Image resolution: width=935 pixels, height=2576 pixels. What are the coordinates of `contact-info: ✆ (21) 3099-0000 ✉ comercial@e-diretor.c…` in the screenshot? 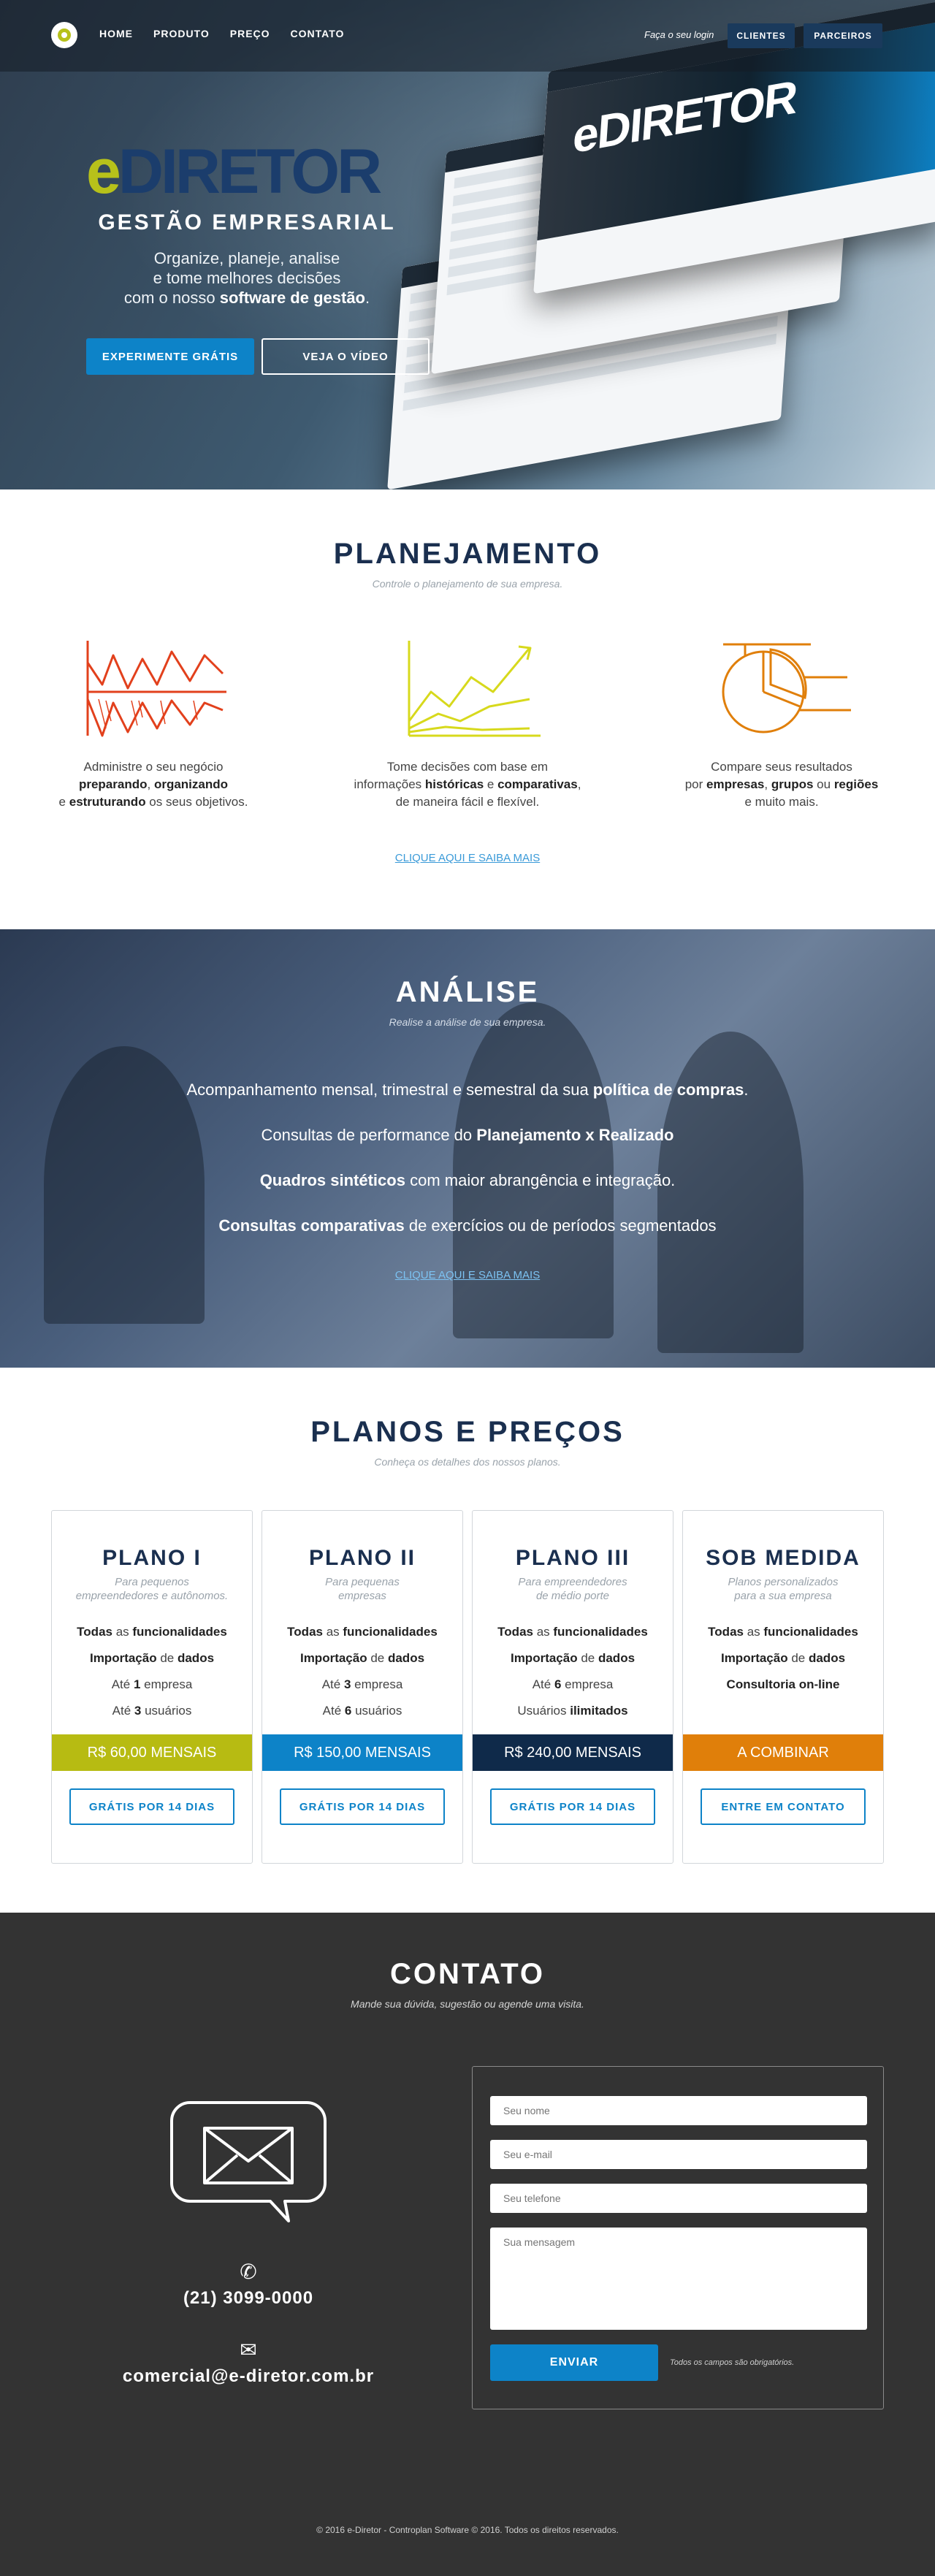 It's located at (248, 2238).